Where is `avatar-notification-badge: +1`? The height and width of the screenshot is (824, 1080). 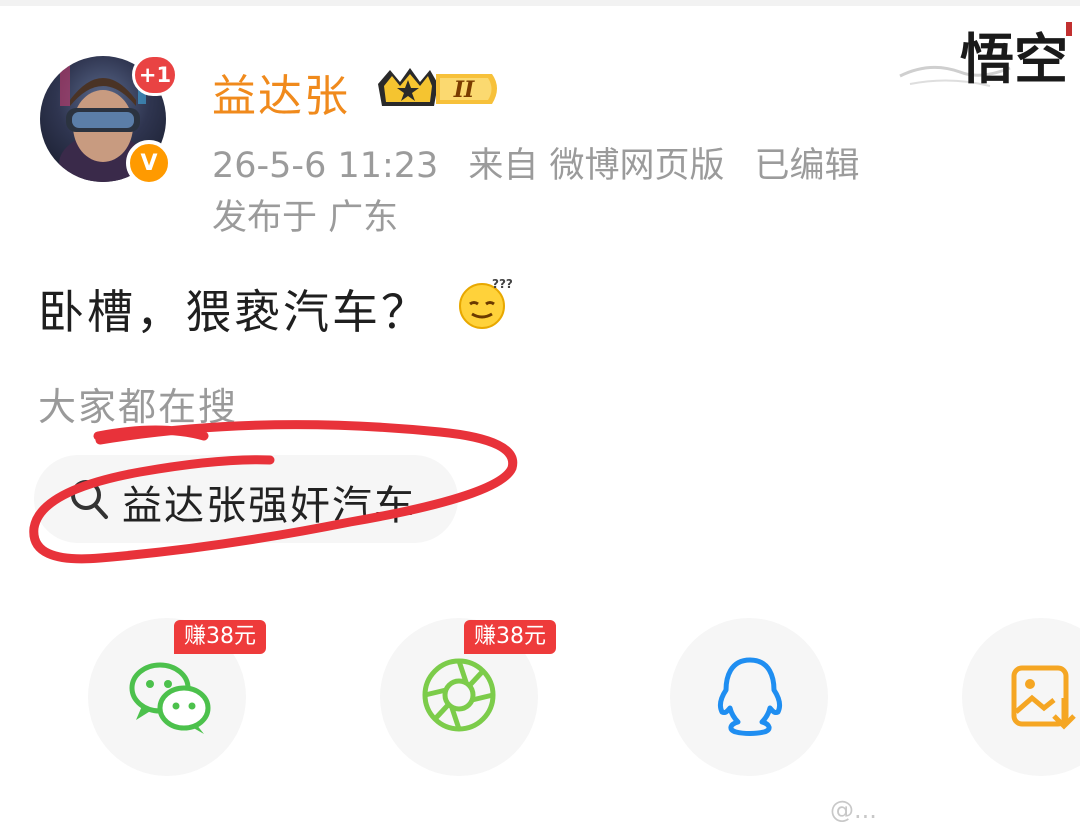 avatar-notification-badge: +1 is located at coordinates (155, 75).